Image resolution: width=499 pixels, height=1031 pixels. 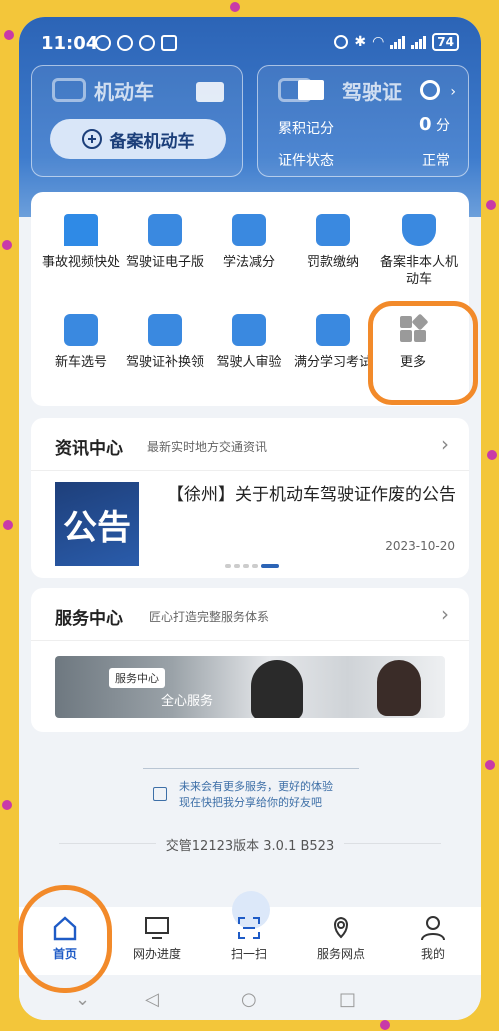 I want to click on service-more-chevron-icon: ›, so click(x=445, y=614).